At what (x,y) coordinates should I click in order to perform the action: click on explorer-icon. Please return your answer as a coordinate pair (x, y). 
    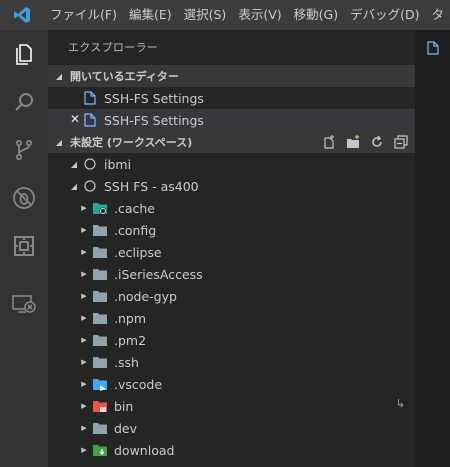
    Looking at the image, I should click on (24, 54).